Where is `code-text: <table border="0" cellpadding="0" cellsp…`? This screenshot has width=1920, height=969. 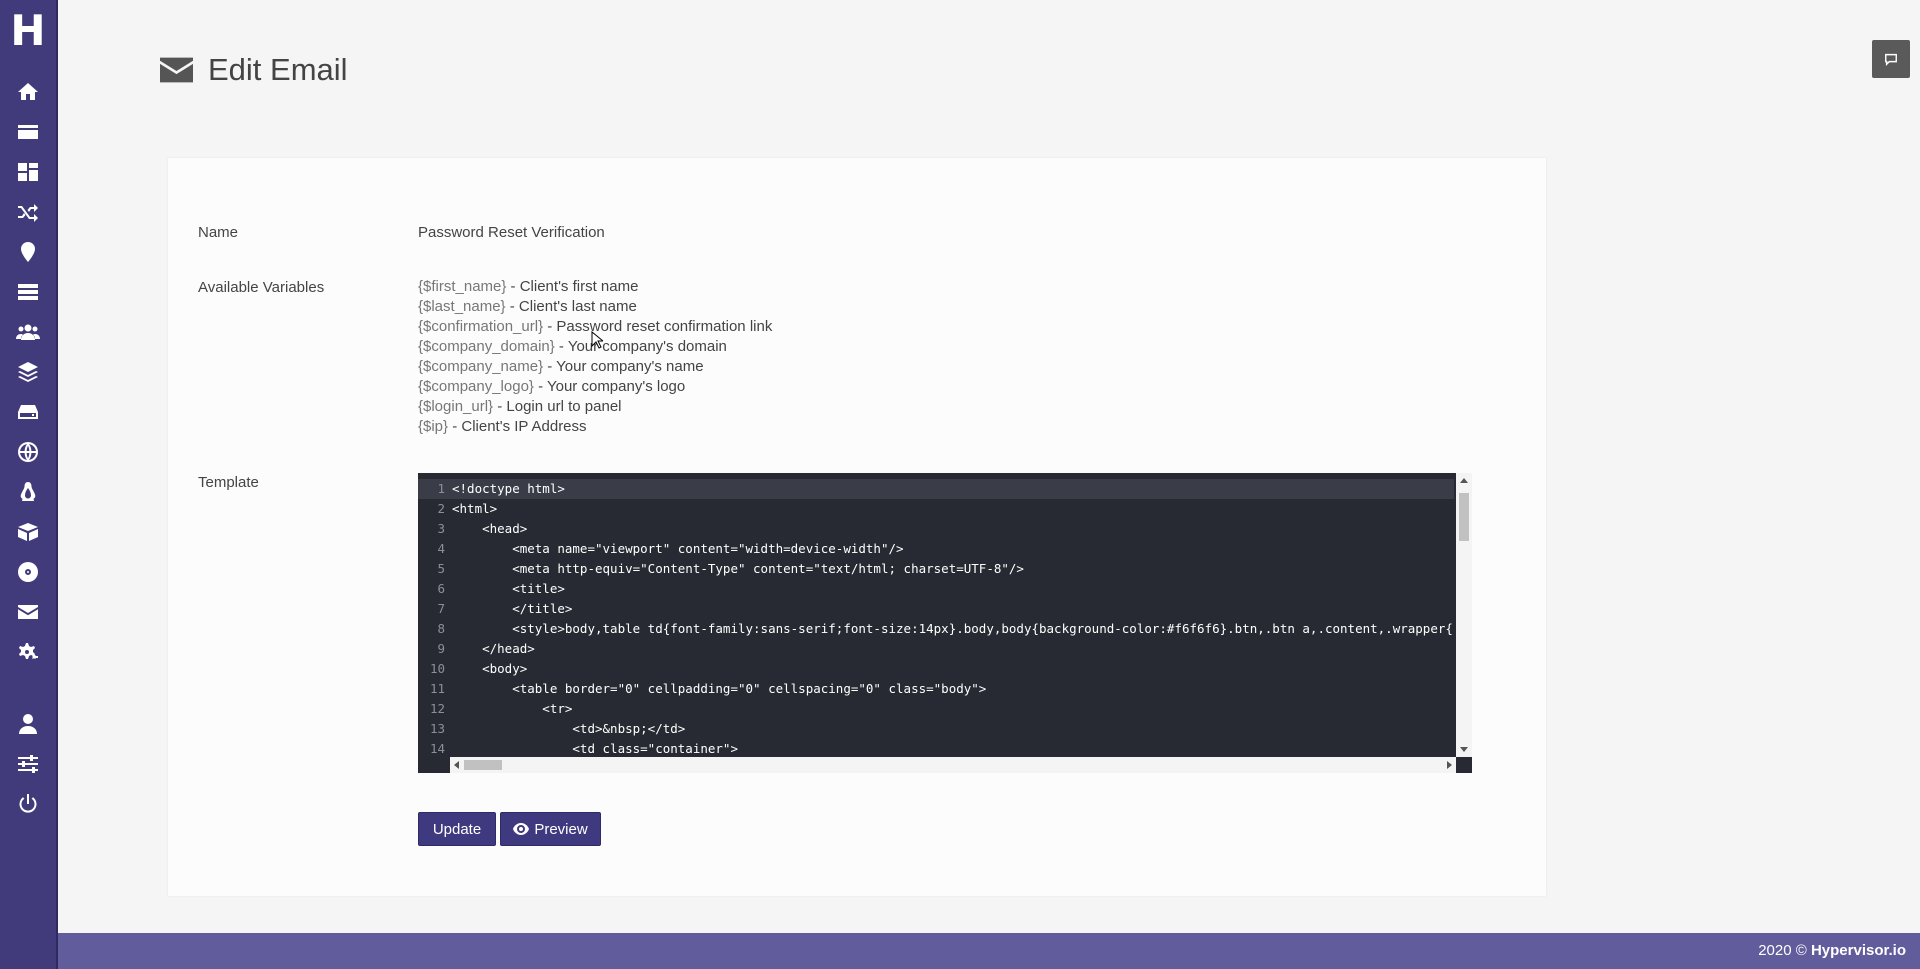
code-text: <table border="0" cellpadding="0" cellsp… is located at coordinates (719, 688).